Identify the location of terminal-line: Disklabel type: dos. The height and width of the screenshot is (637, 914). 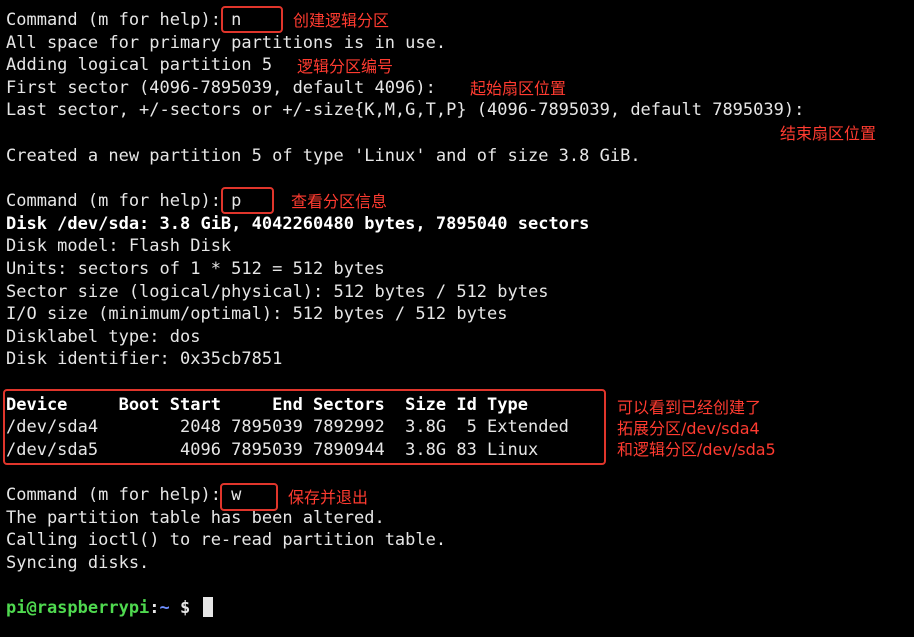
(103, 337).